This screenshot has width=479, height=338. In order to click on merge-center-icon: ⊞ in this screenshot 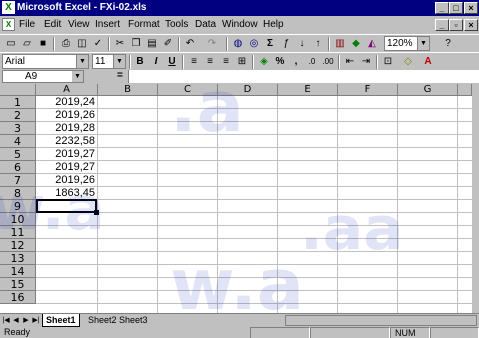, I will do `click(242, 62)`.